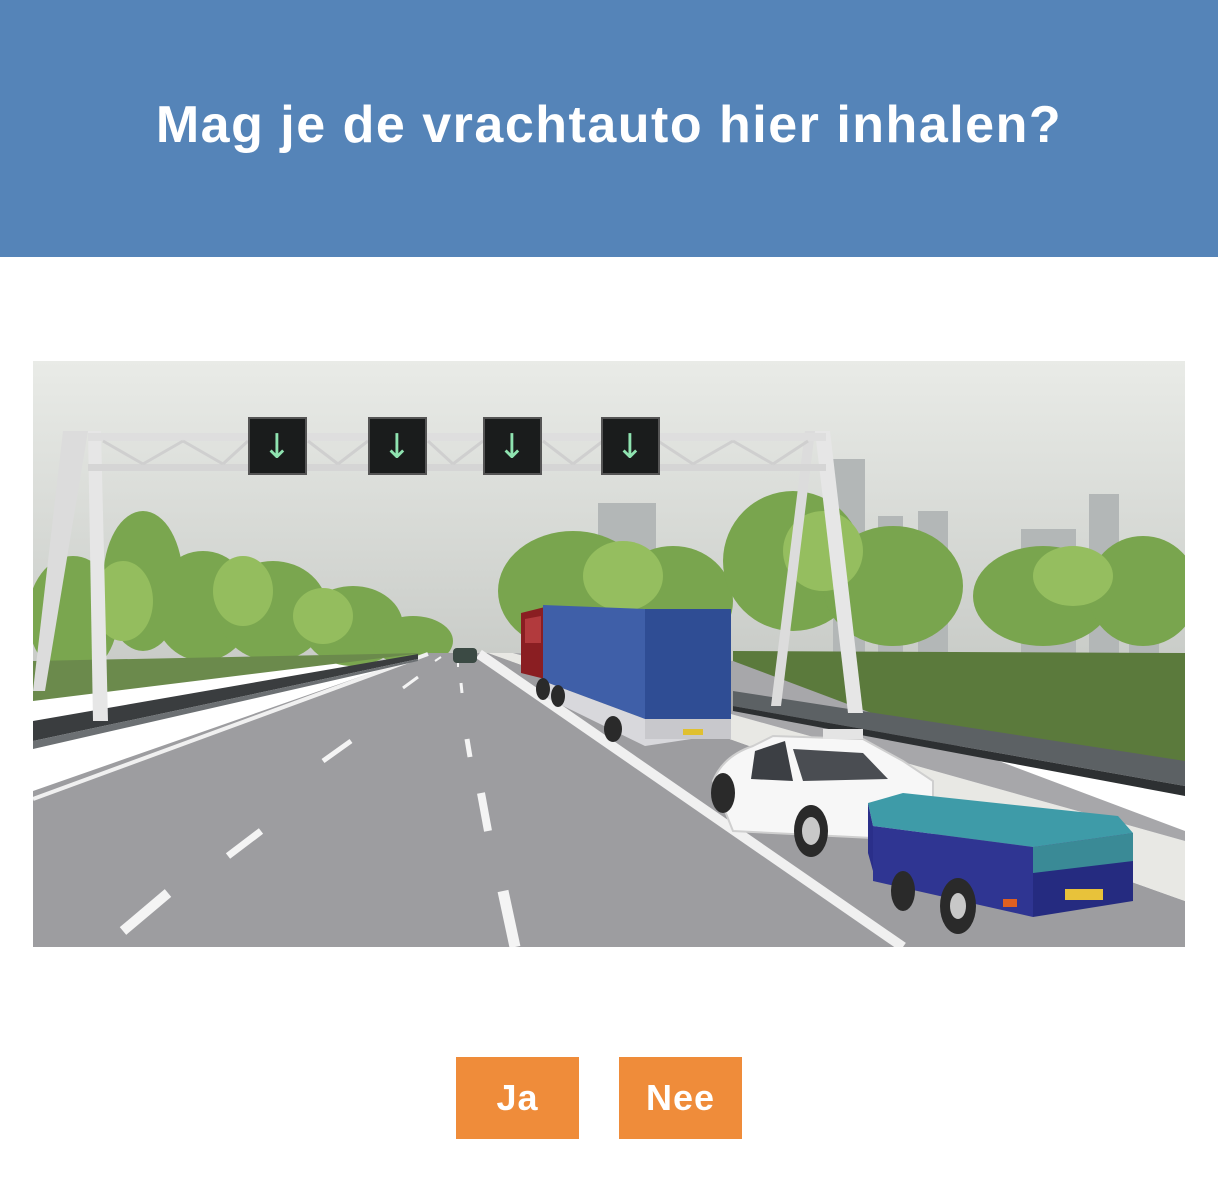 The image size is (1218, 1182). I want to click on answer-options: Ja Nee, so click(609, 1098).